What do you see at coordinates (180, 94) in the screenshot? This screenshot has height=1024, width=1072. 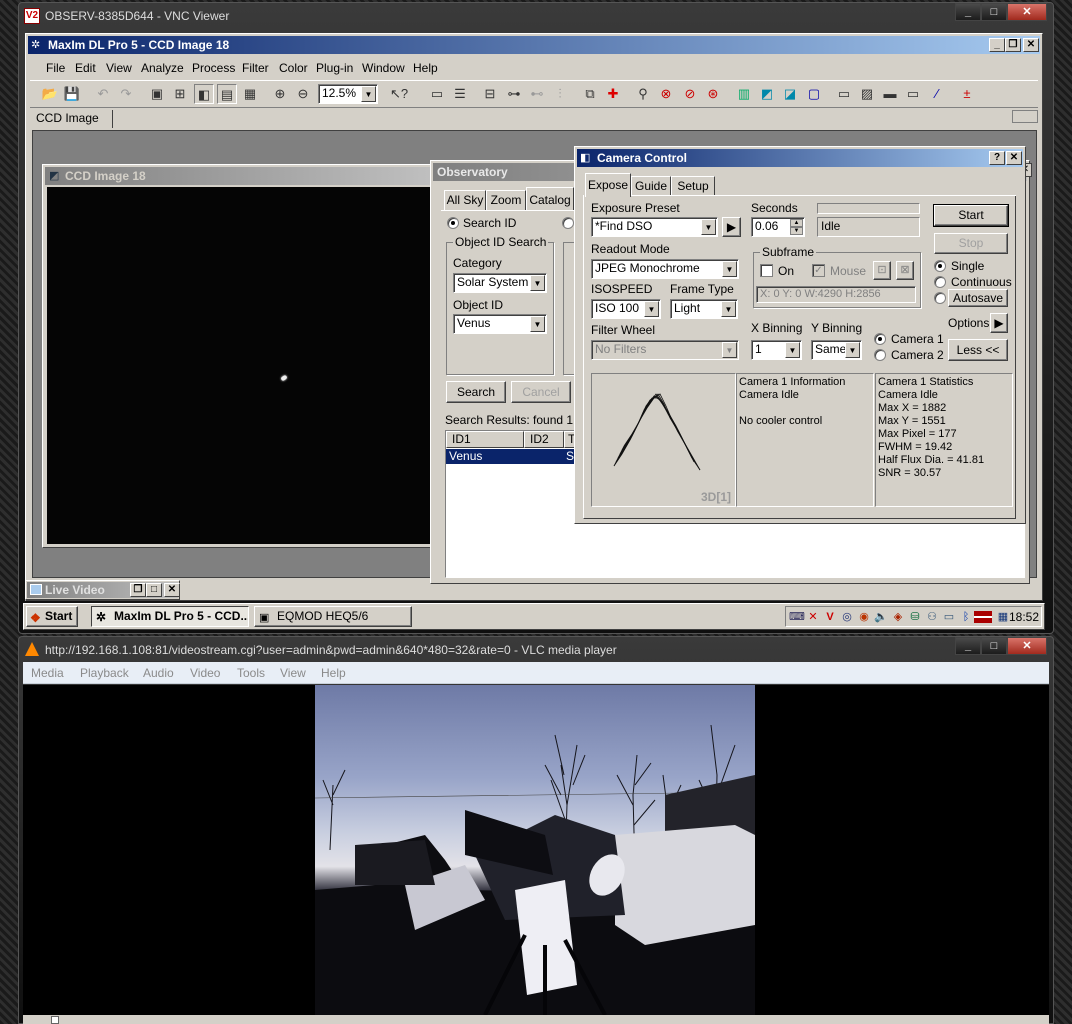 I see `fullscreen-icon: ⊞` at bounding box center [180, 94].